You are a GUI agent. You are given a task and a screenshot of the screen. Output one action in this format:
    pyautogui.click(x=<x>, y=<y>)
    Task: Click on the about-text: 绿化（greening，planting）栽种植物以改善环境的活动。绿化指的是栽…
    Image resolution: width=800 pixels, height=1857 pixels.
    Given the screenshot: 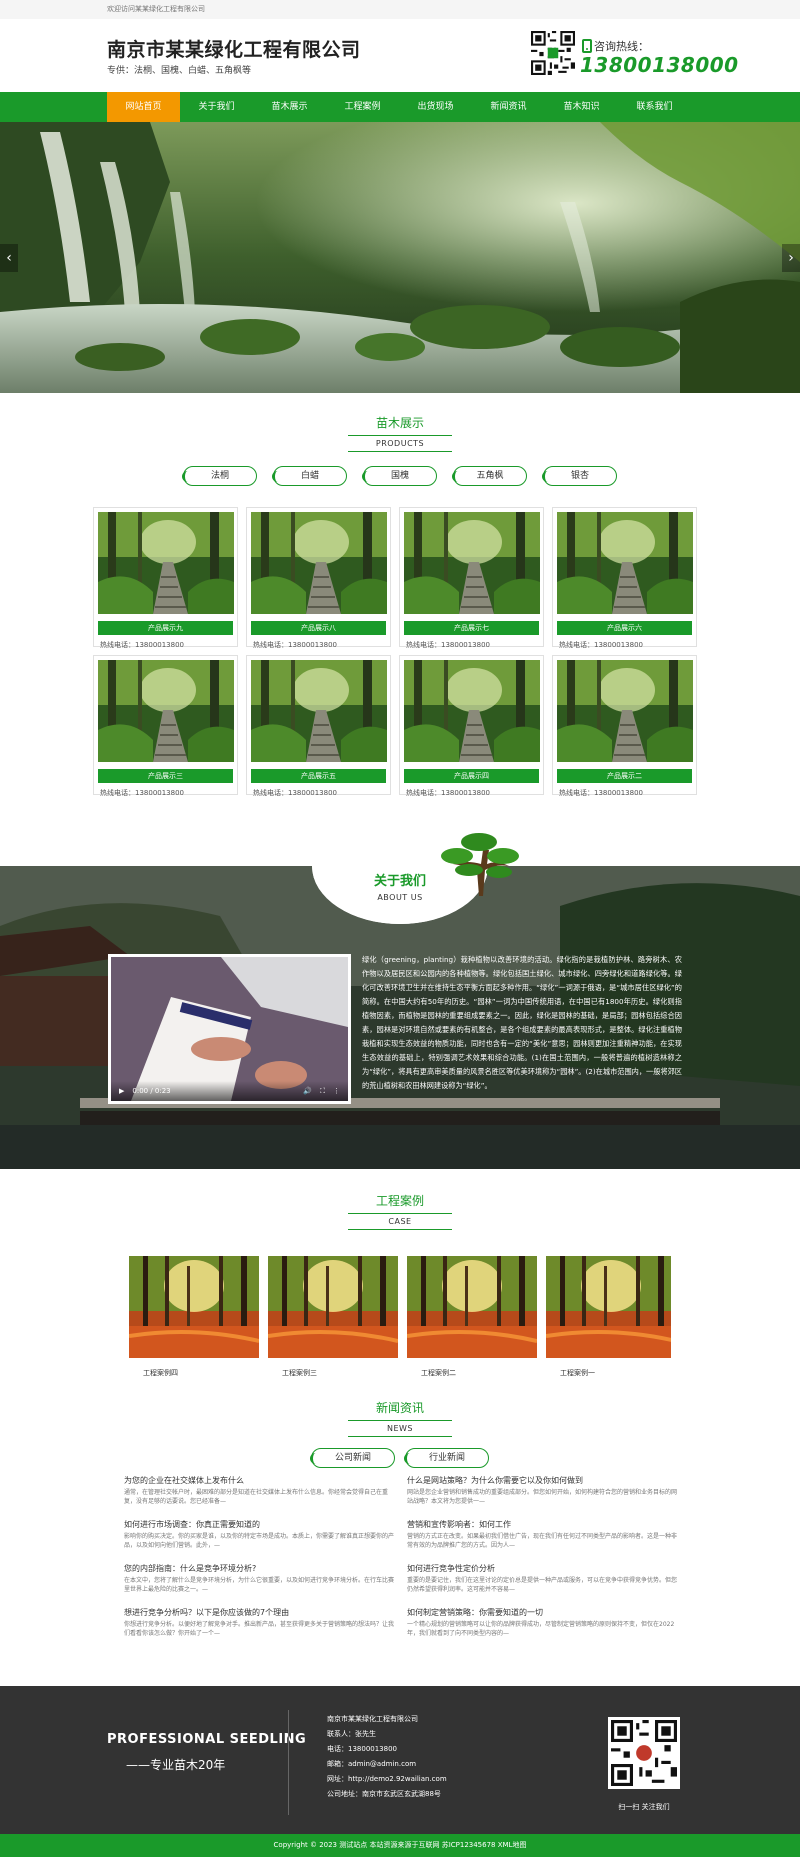 What is the action you would take?
    pyautogui.click(x=522, y=1022)
    